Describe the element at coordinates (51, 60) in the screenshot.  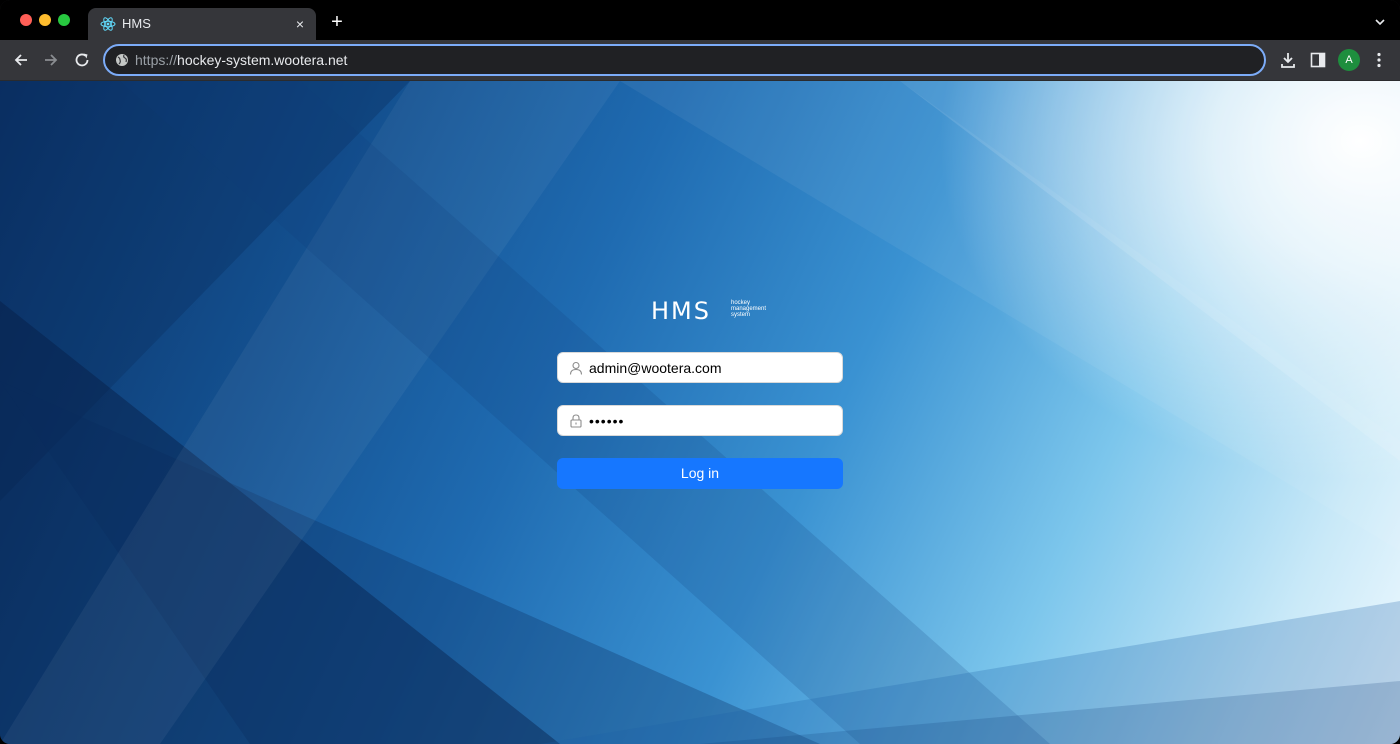
I see `forward-icon` at that location.